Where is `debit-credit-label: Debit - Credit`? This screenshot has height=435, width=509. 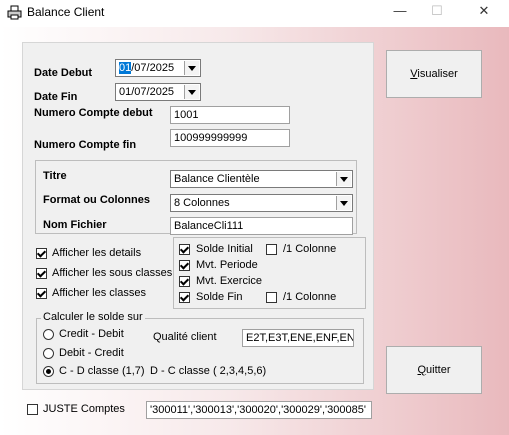
debit-credit-label: Debit - Credit is located at coordinates (91, 353).